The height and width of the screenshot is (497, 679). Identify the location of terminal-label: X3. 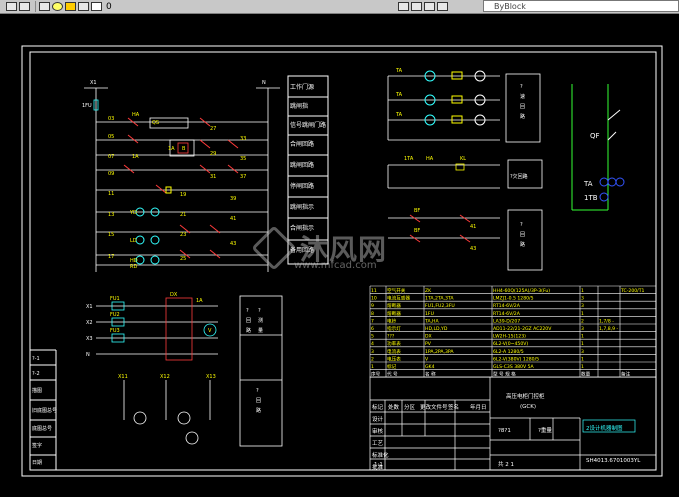
(89, 339).